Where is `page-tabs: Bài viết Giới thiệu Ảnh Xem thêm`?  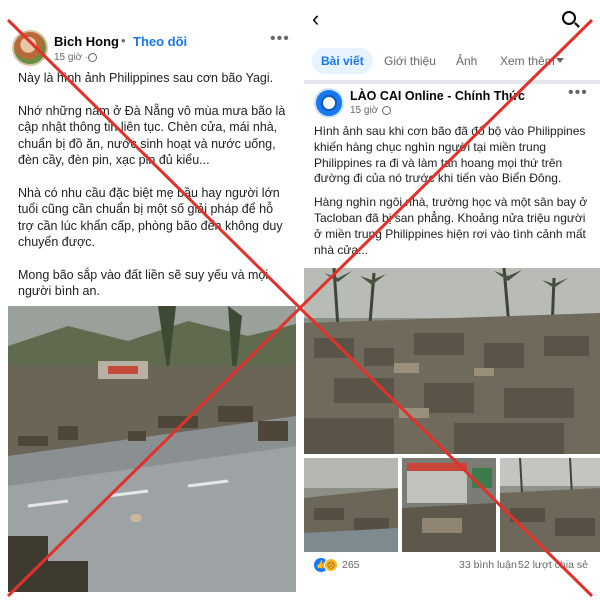
page-tabs: Bài viết Giới thiệu Ảnh Xem thêm is located at coordinates (452, 61).